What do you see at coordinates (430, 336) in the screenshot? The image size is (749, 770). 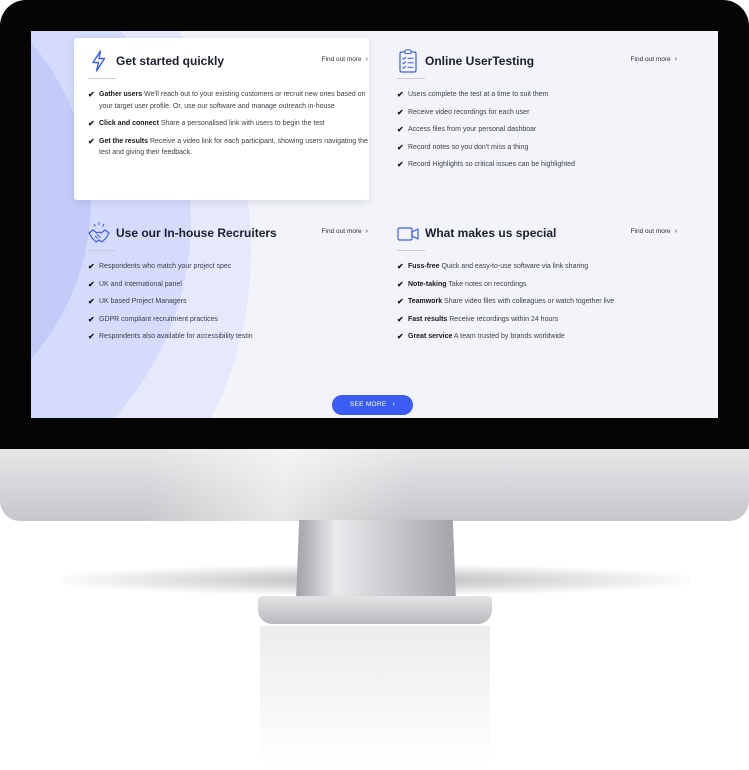 I see `item-lead: Great service` at bounding box center [430, 336].